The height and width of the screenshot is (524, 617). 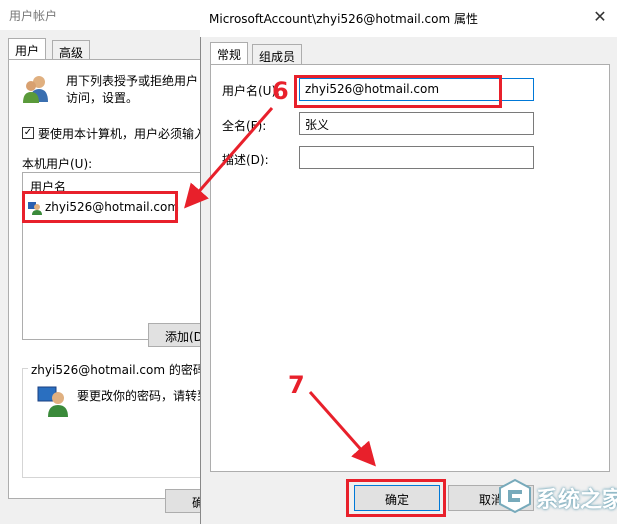 I want to click on highlight-list-user, so click(x=100, y=207).